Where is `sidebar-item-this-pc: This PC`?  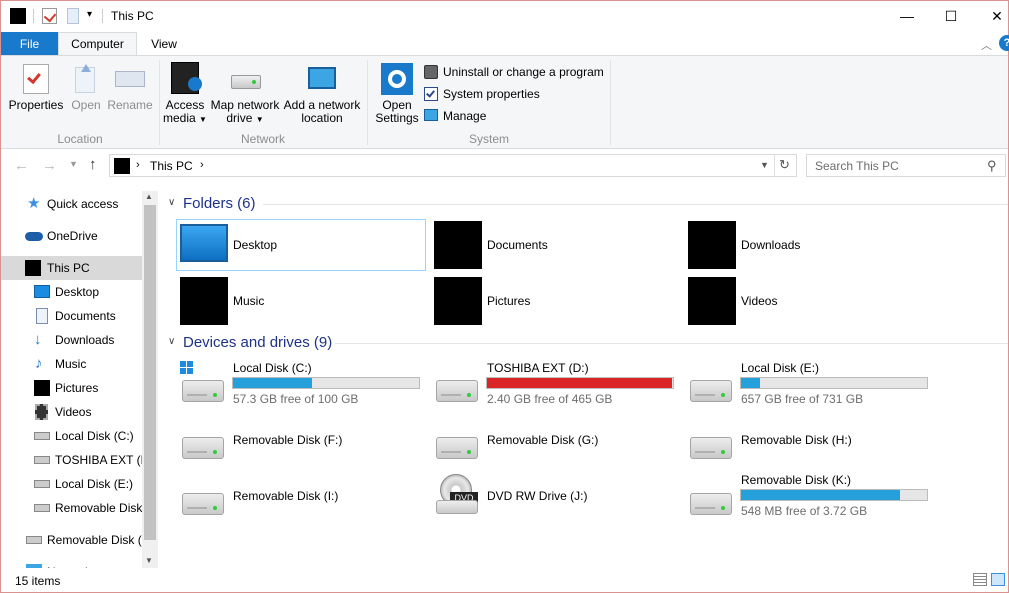 sidebar-item-this-pc: This PC is located at coordinates (71, 268).